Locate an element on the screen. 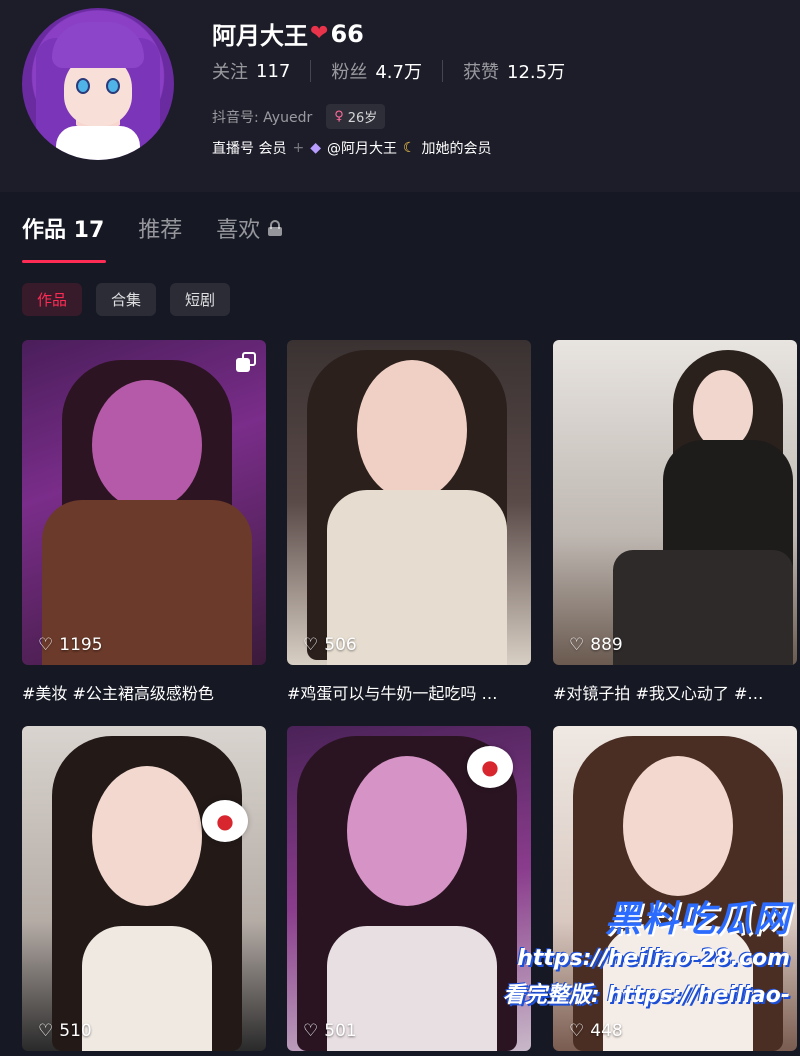  photo-body is located at coordinates (147, 988).